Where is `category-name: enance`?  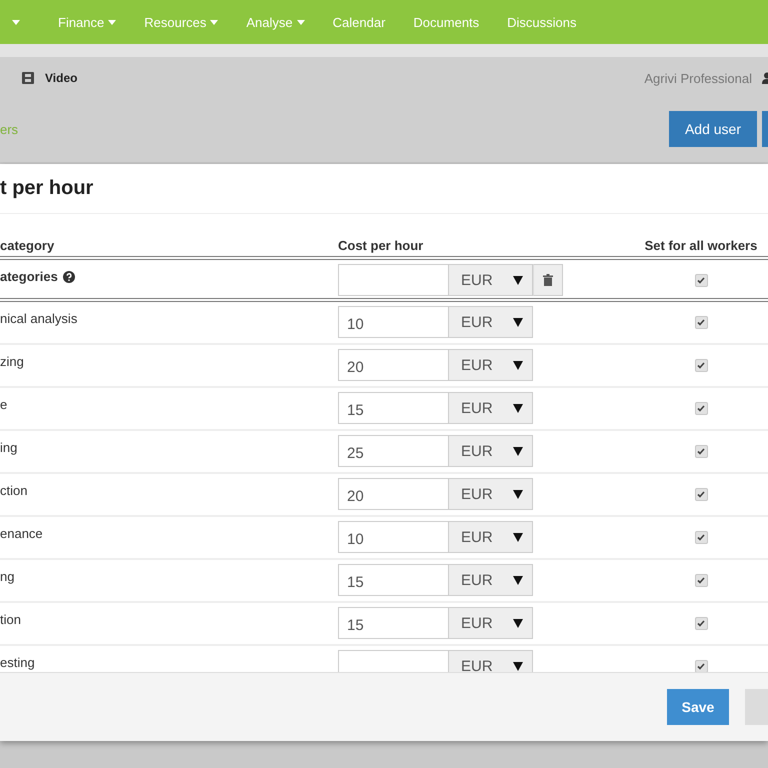
category-name: enance is located at coordinates (21, 533).